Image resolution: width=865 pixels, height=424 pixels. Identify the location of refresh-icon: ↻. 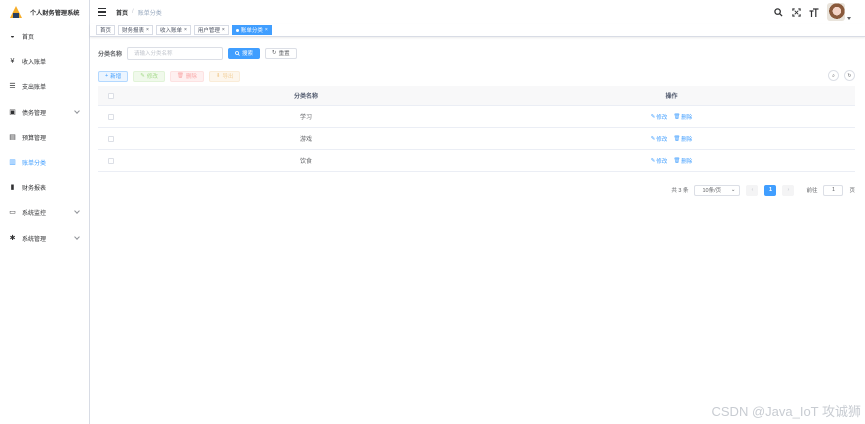
(274, 53).